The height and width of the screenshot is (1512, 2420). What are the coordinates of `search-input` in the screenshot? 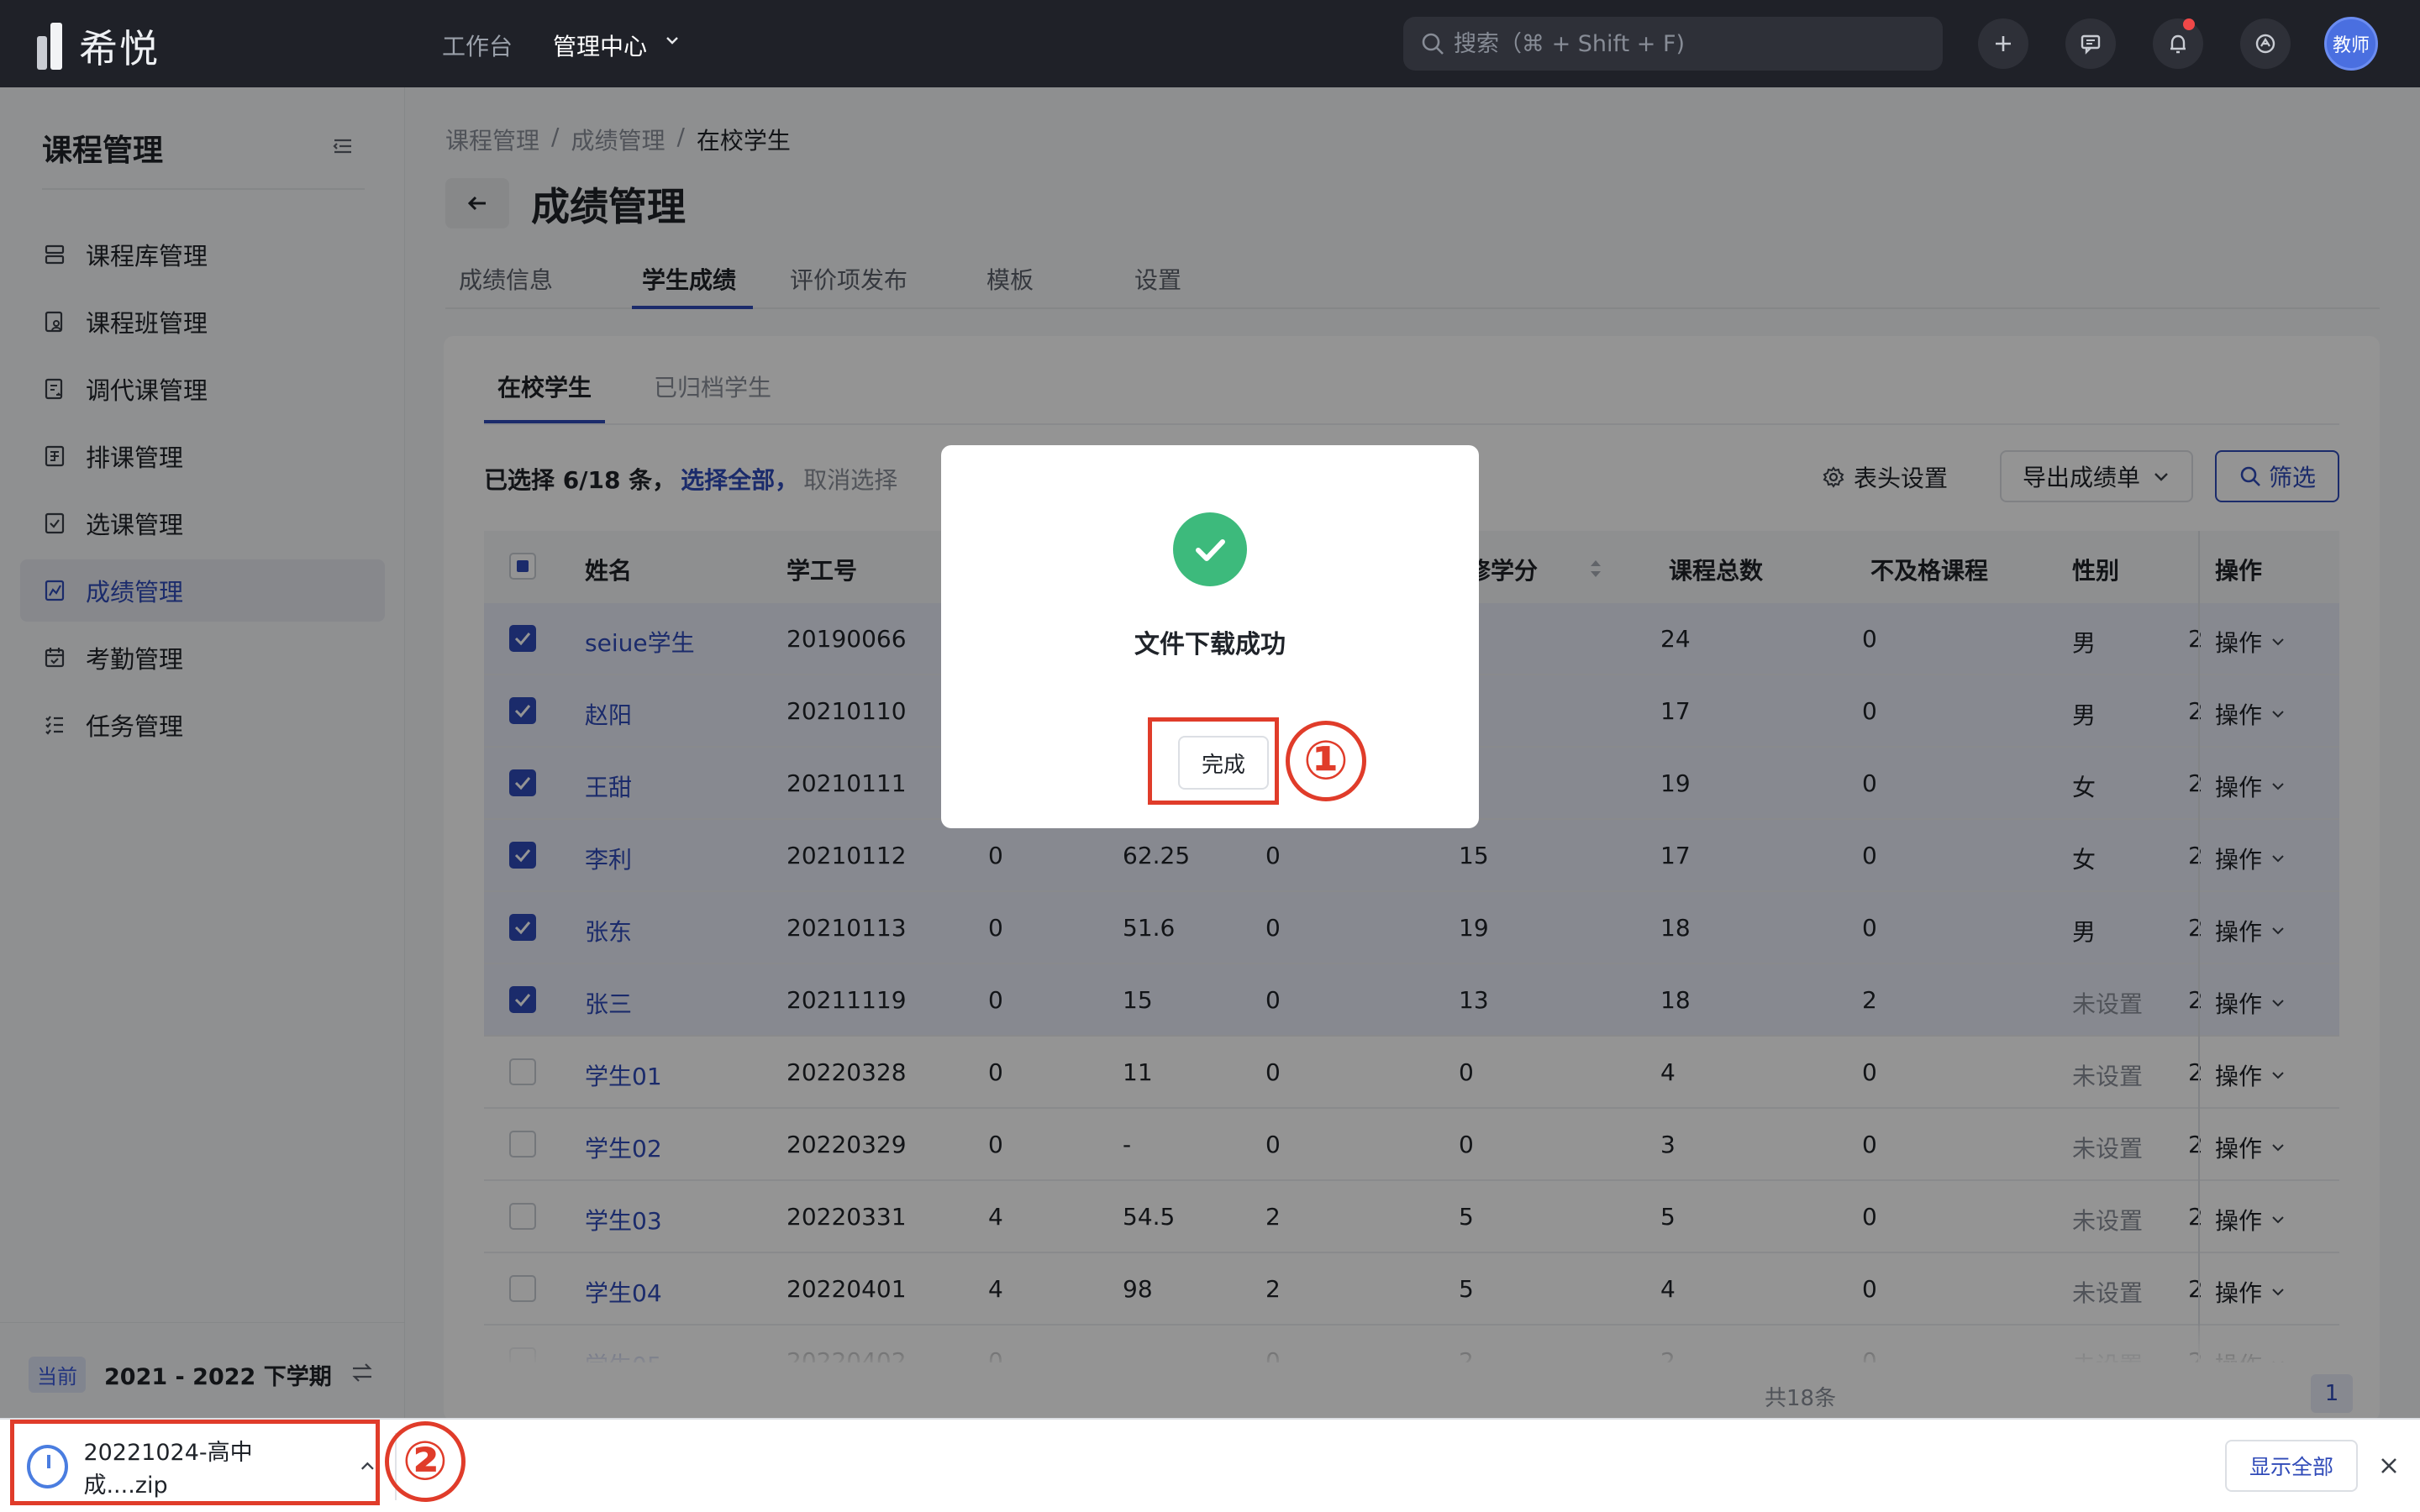 It's located at (1689, 43).